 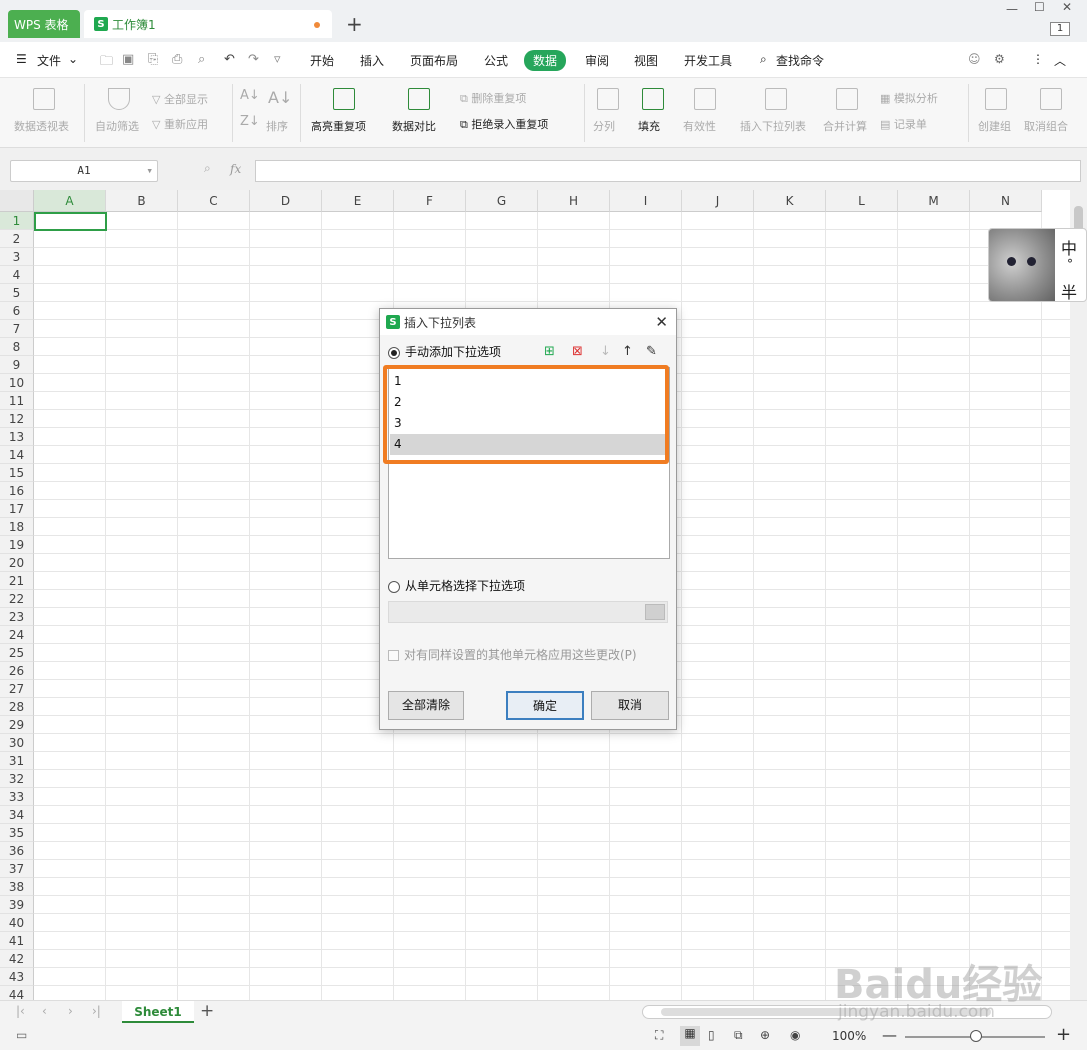 What do you see at coordinates (17, 815) in the screenshot?
I see `row-header-34: 34` at bounding box center [17, 815].